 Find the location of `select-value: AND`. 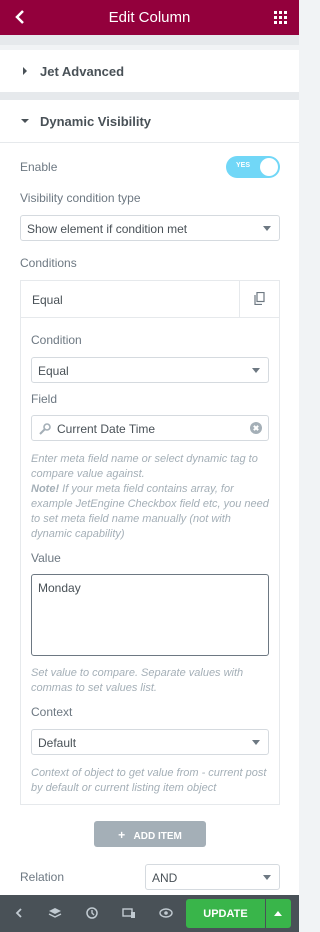

select-value: AND is located at coordinates (165, 878).